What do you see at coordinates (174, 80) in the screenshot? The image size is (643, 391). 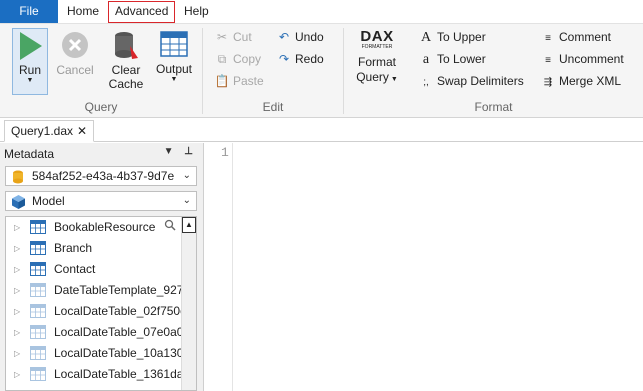 I see `output-dropdown-caret: ▼` at bounding box center [174, 80].